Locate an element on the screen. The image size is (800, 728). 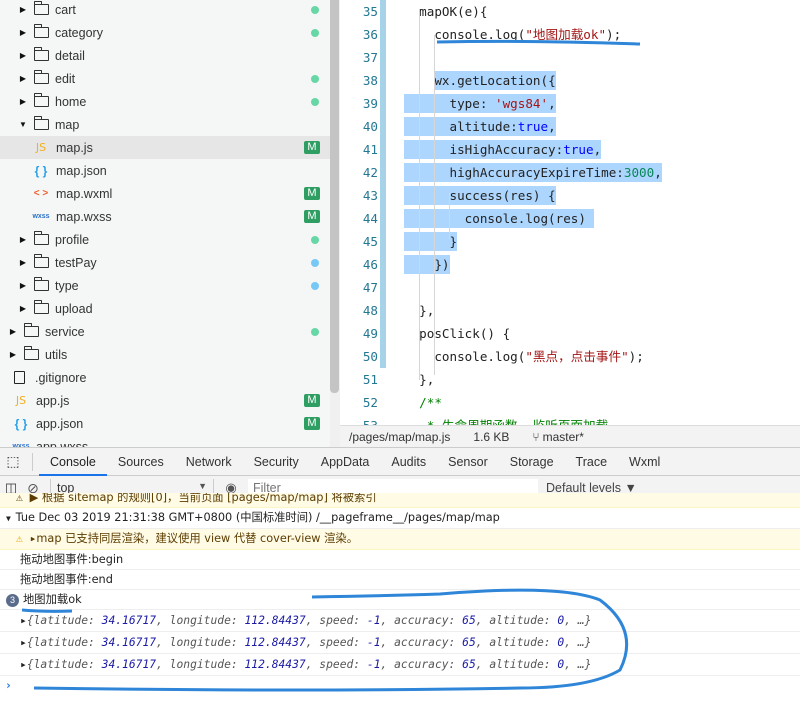
prompt-icon: › is located at coordinates (8, 685).